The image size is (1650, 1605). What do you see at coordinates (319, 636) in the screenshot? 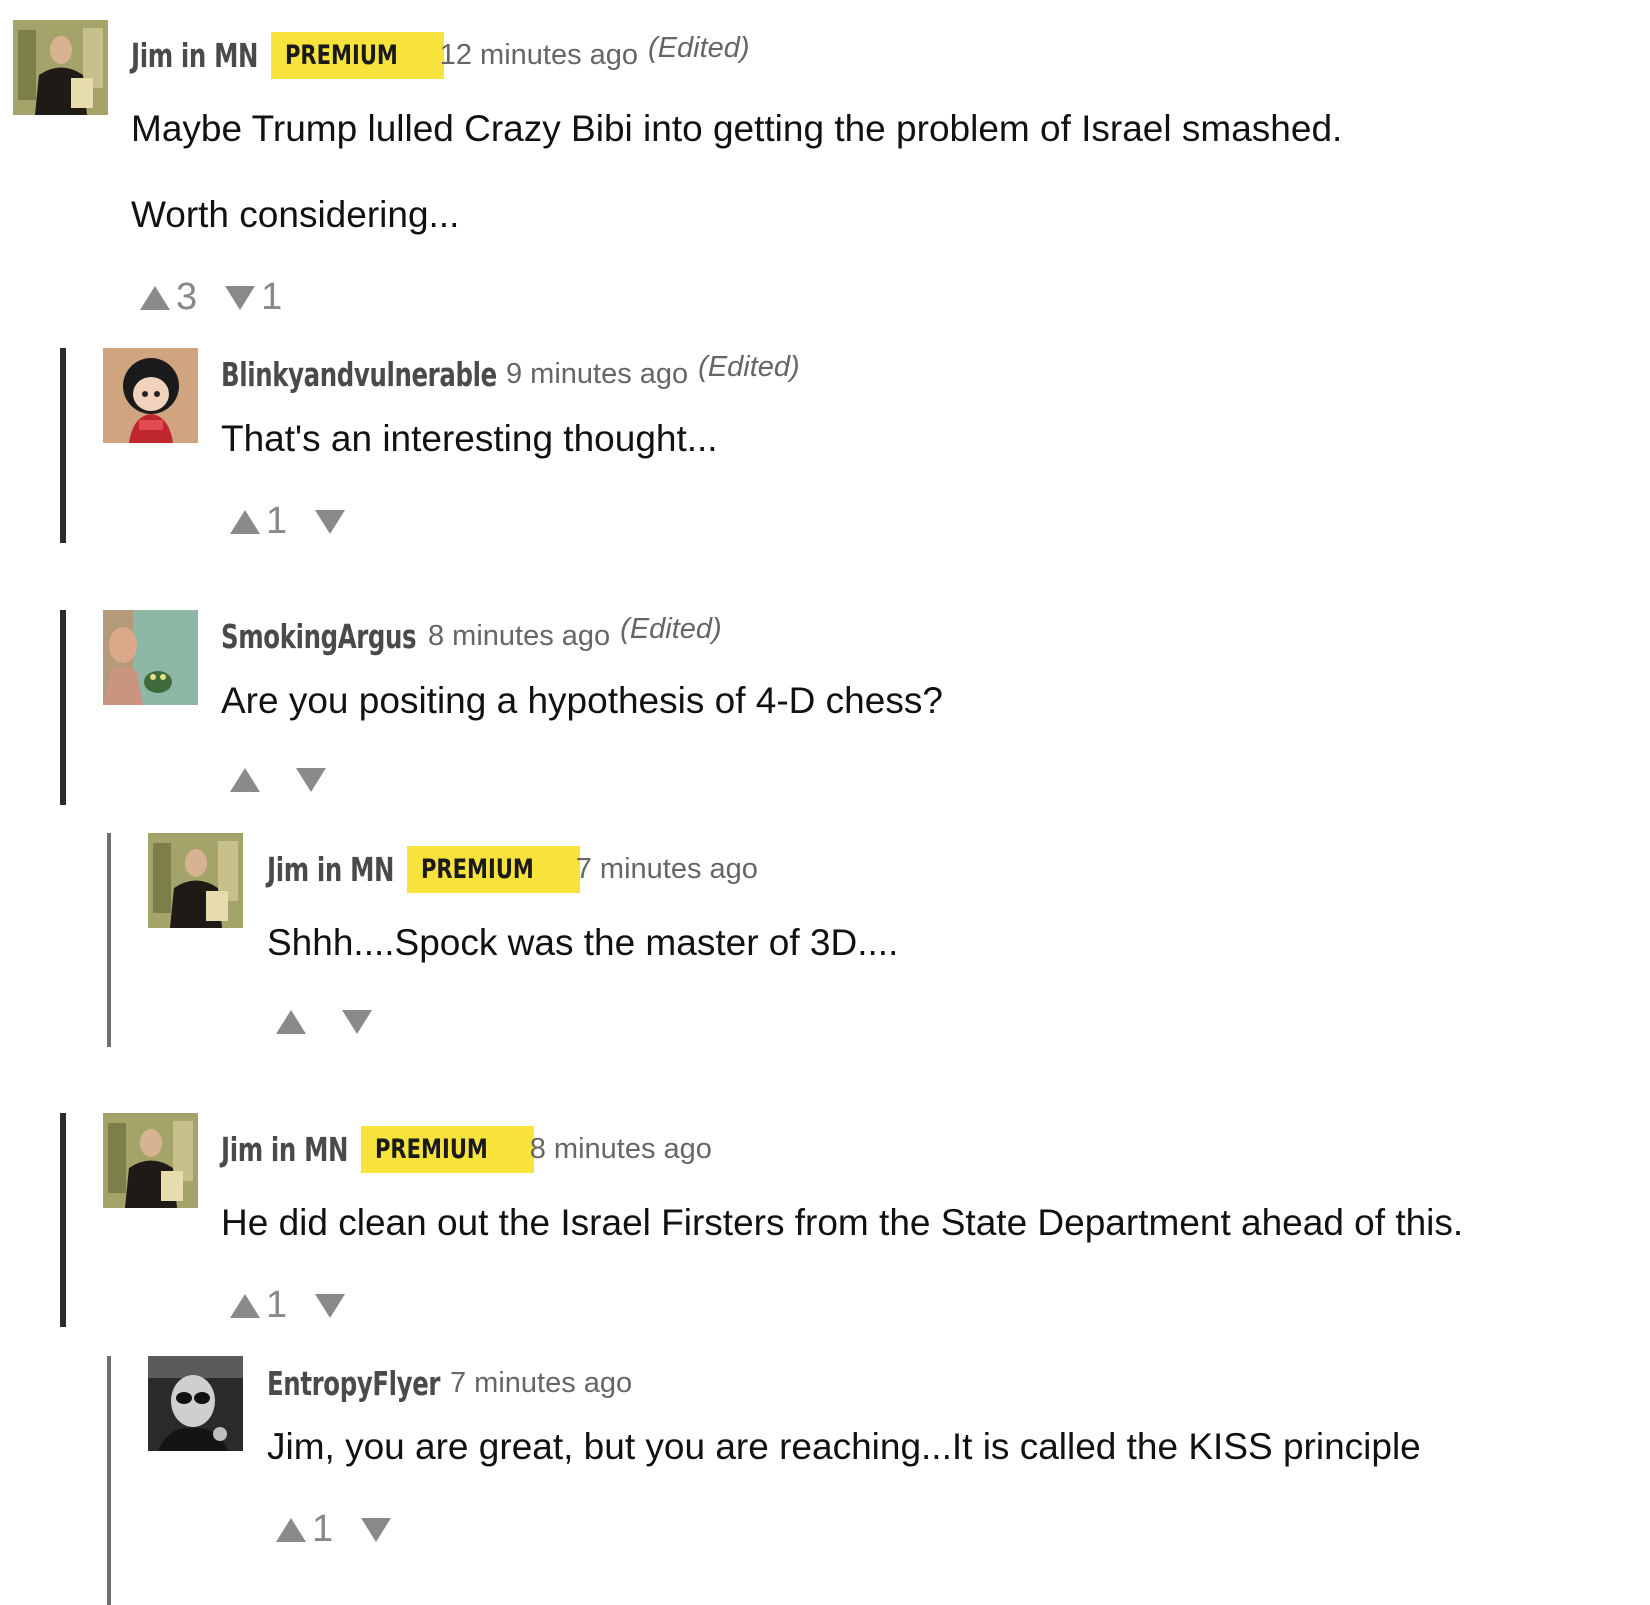
I see `author-name: SmokingArgus` at bounding box center [319, 636].